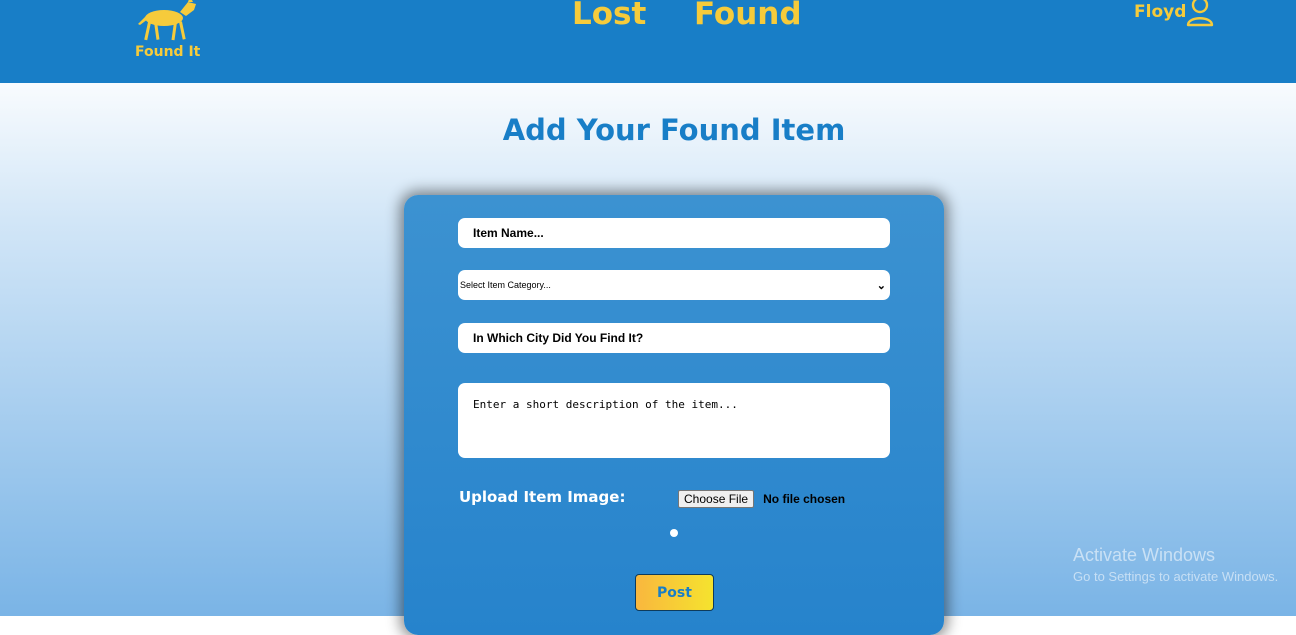  I want to click on upload-image-label: Upload Item Image:, so click(542, 497).